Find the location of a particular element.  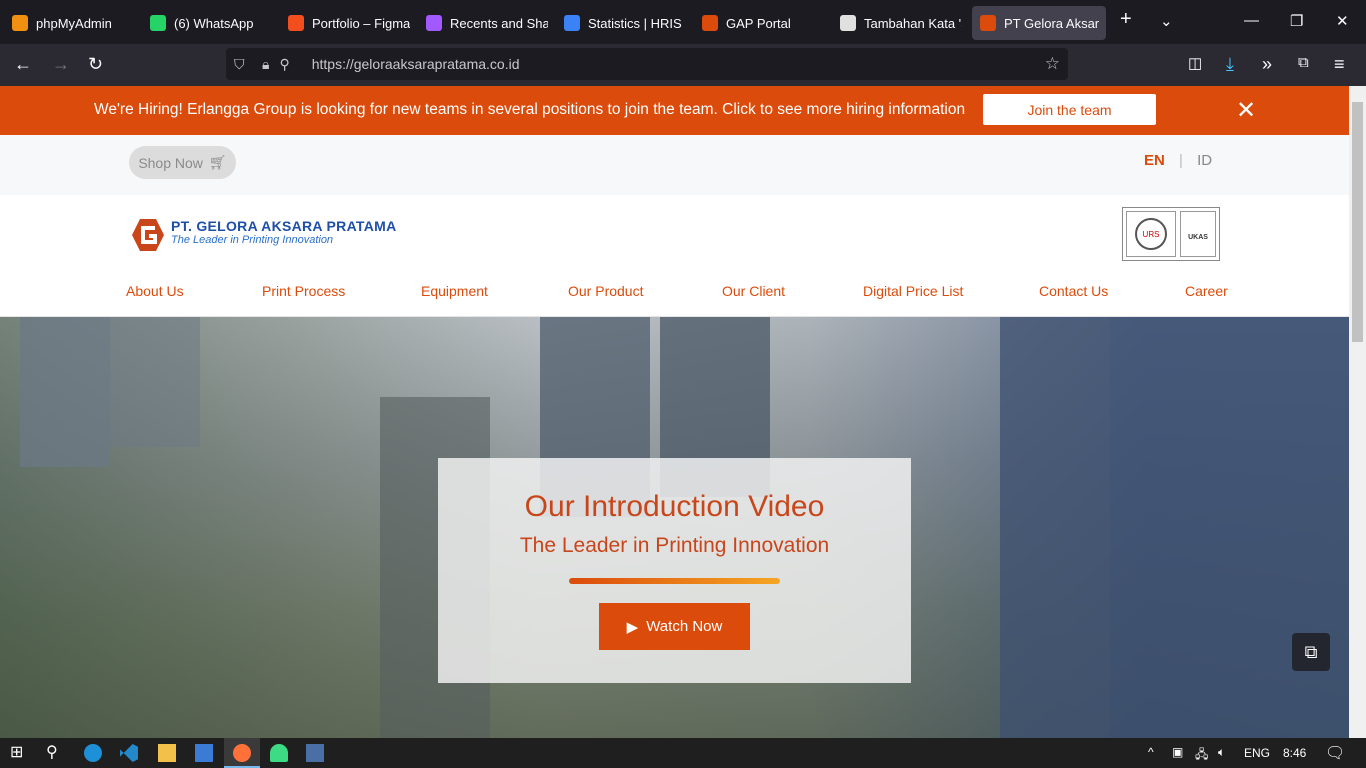

download-icon: ⤓ is located at coordinates (1230, 64).